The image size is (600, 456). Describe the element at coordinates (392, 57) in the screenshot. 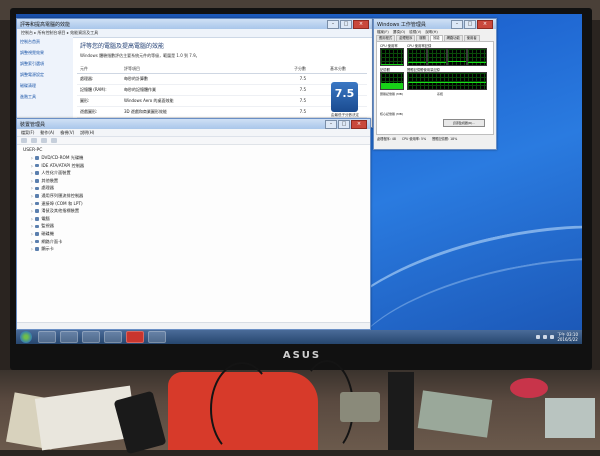

I see `cpu-usage-gauge` at that location.